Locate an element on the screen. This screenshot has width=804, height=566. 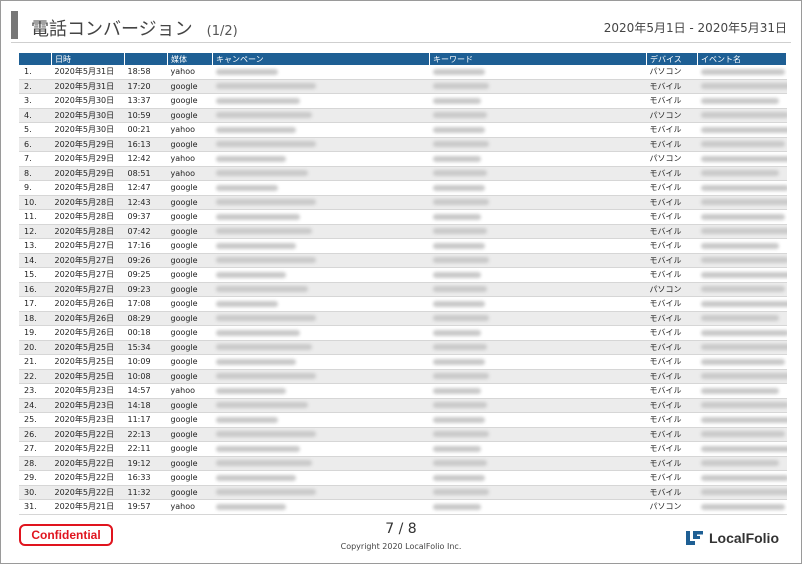
row-number: 2. is located at coordinates (35, 86).